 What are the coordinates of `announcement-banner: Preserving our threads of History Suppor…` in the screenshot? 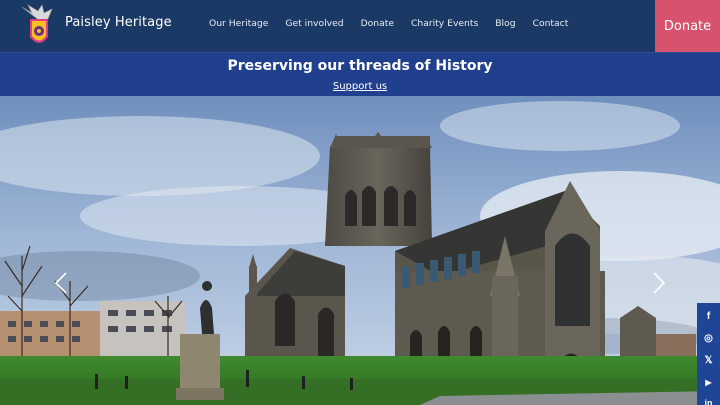 It's located at (360, 74).